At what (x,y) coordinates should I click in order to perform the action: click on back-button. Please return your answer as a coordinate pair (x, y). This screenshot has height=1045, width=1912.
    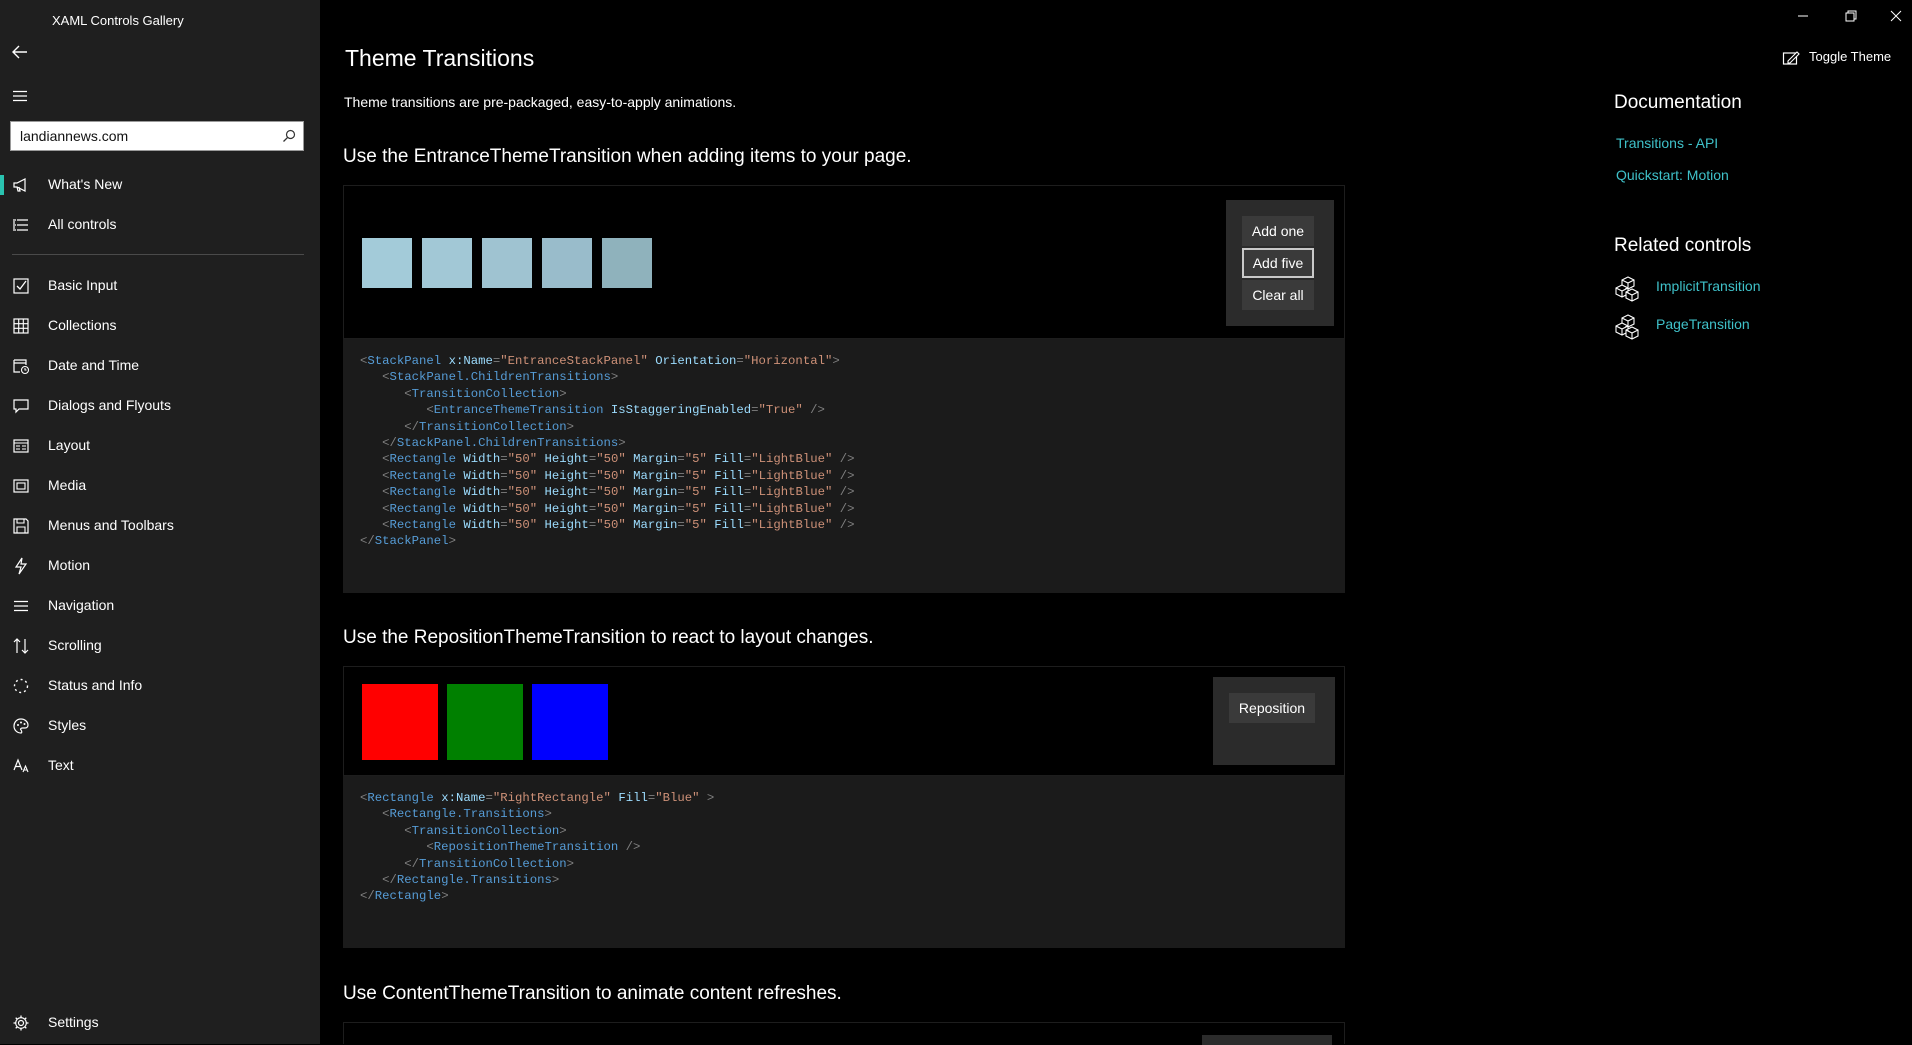
    Looking at the image, I should click on (20, 52).